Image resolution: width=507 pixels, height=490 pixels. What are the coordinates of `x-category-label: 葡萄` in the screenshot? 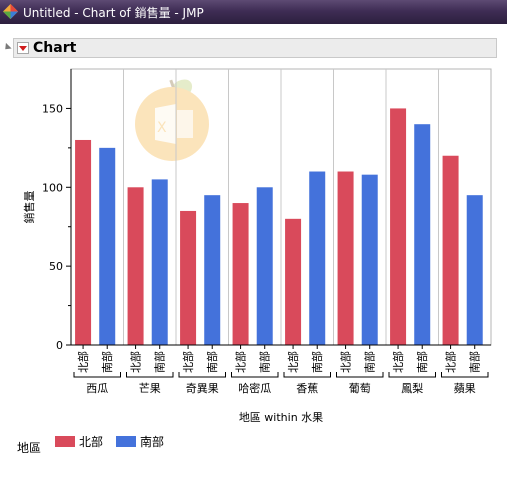 It's located at (360, 388).